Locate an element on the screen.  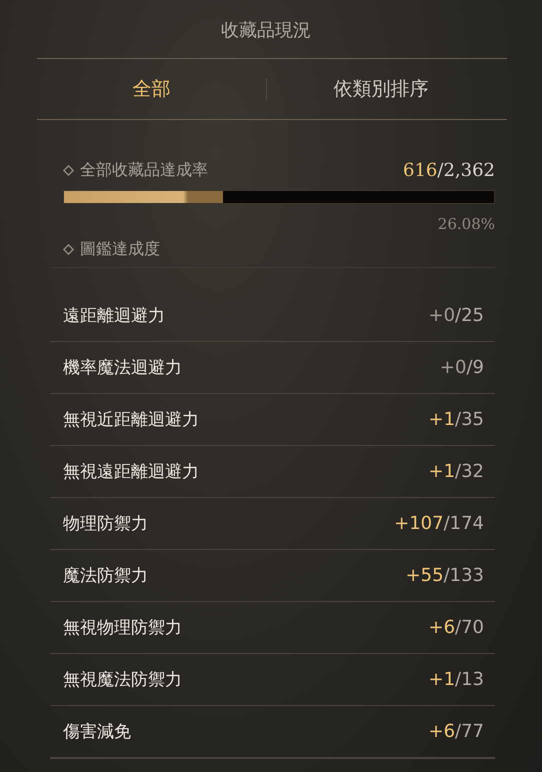
stat-name: 遠距離迴避力 is located at coordinates (114, 316).